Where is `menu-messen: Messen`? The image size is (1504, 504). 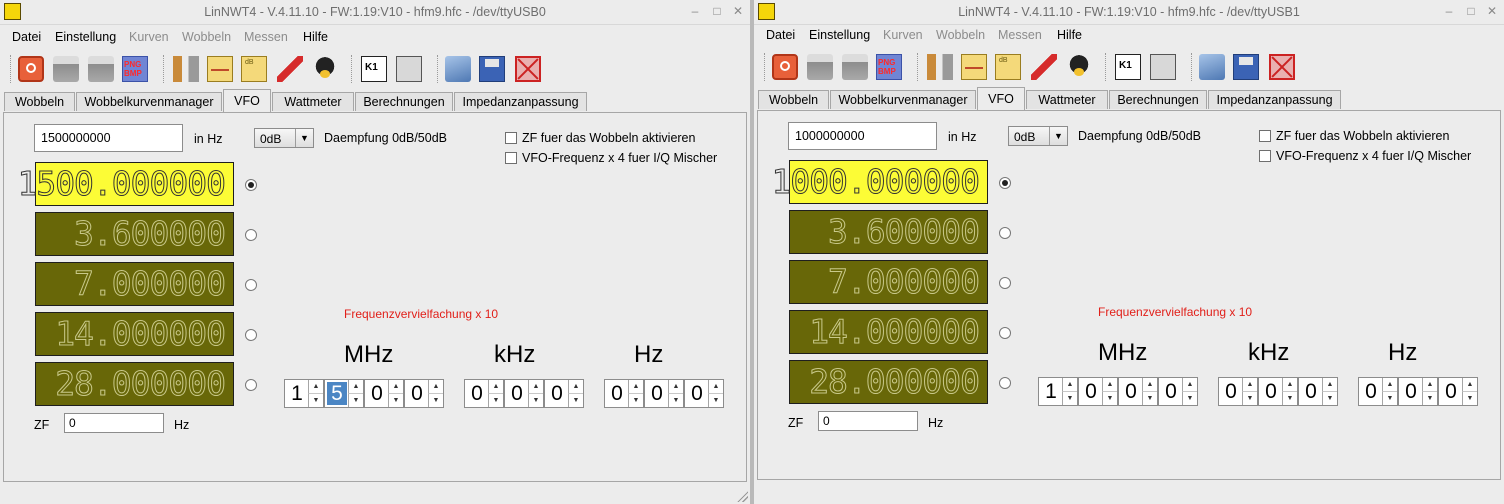 menu-messen: Messen is located at coordinates (1020, 35).